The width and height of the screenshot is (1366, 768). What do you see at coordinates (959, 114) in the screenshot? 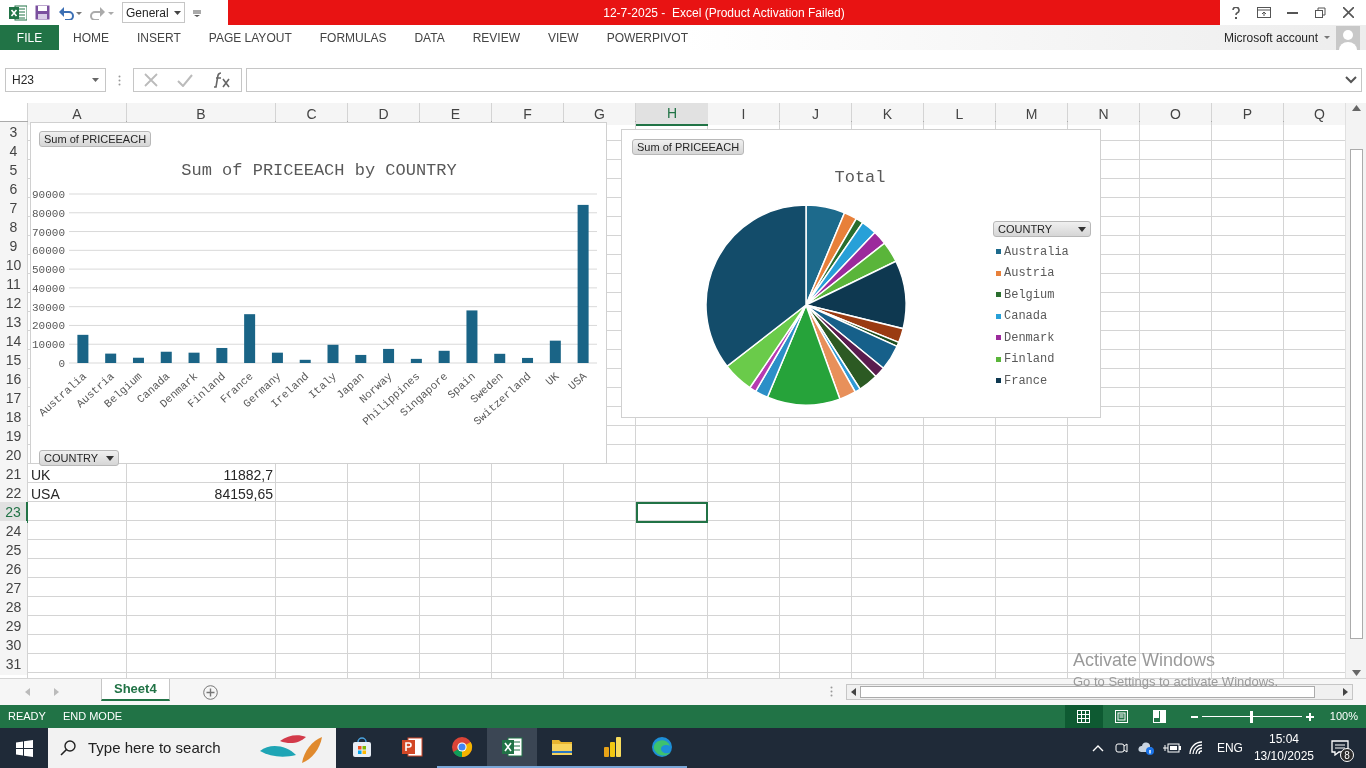
I see `column-header: L` at bounding box center [959, 114].